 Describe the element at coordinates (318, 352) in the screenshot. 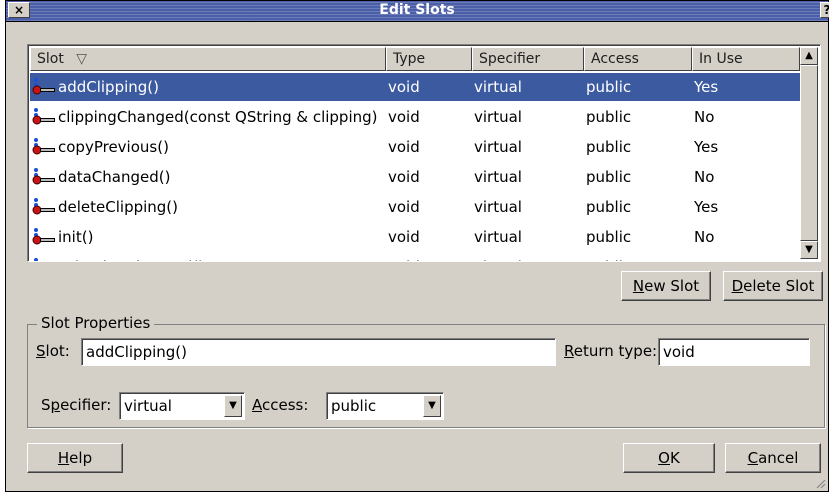

I see `slot-name-field: addClipping()` at that location.